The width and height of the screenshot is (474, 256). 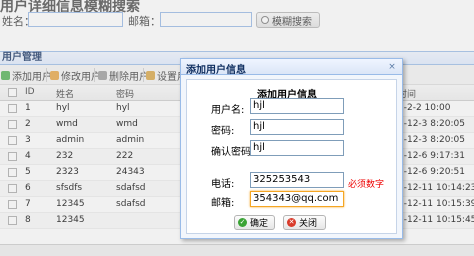 I want to click on dialog-title: 添加用户信息, so click(x=216, y=70).